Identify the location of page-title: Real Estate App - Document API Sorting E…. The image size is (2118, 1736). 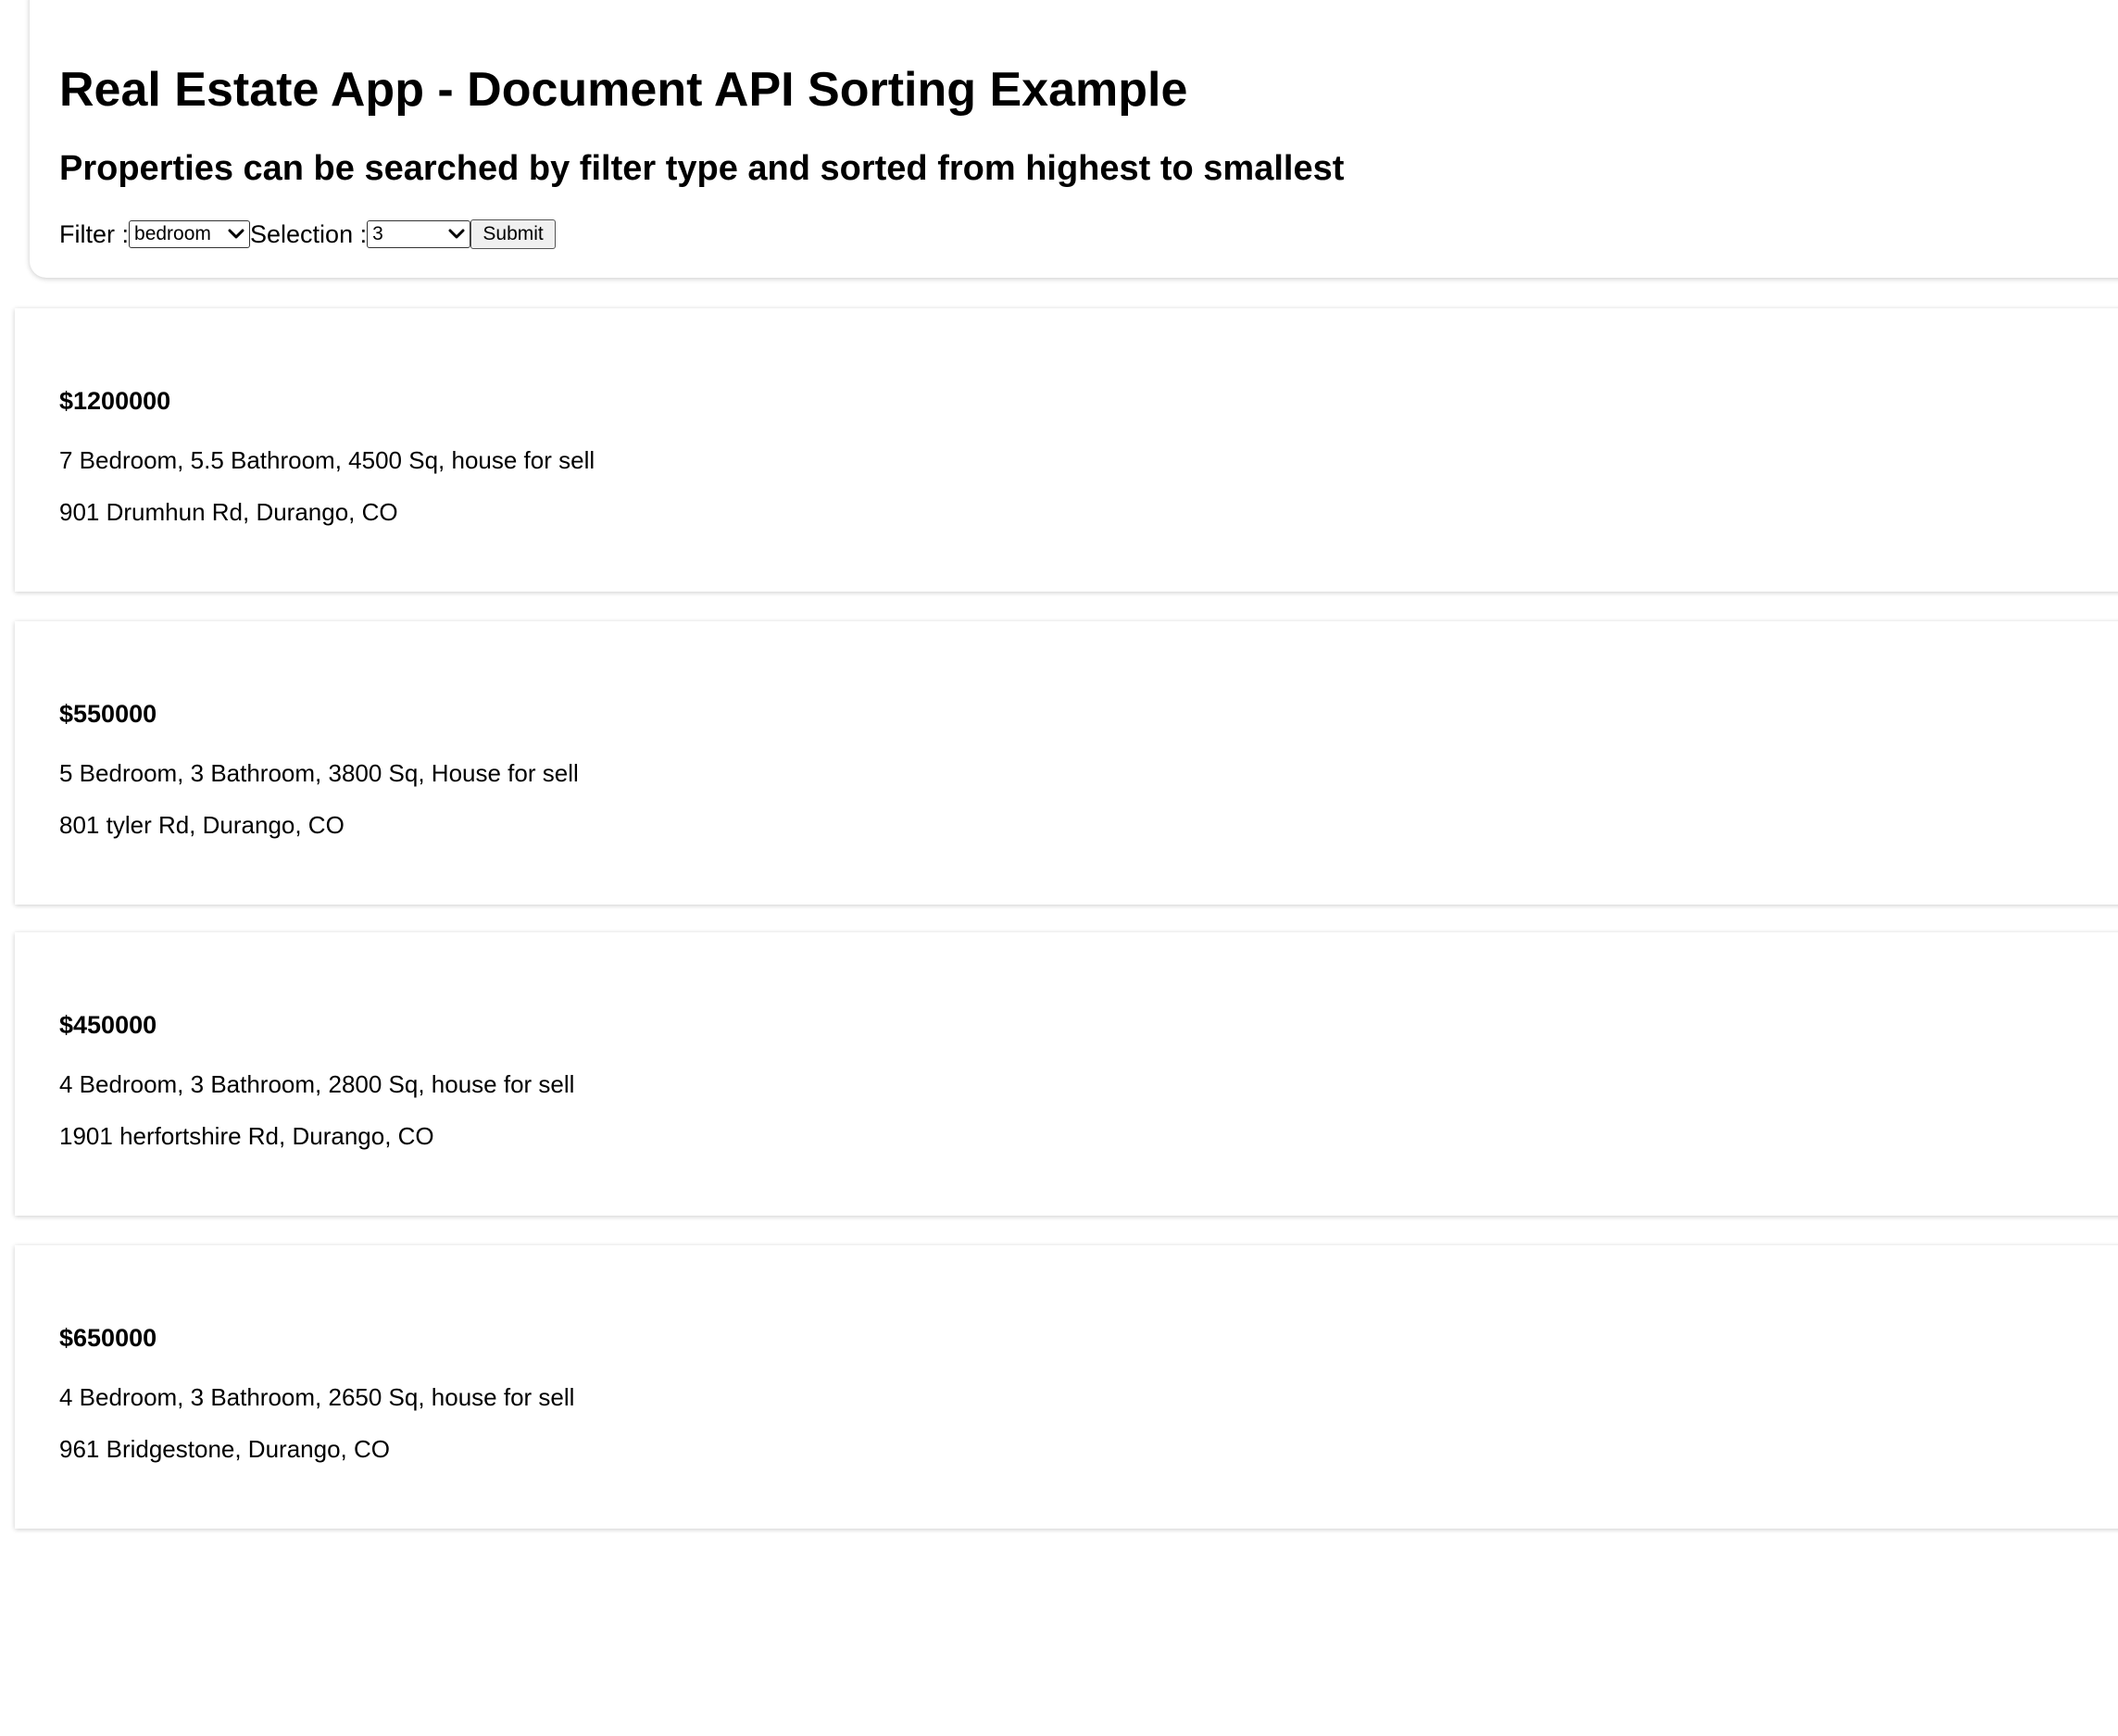
(623, 90).